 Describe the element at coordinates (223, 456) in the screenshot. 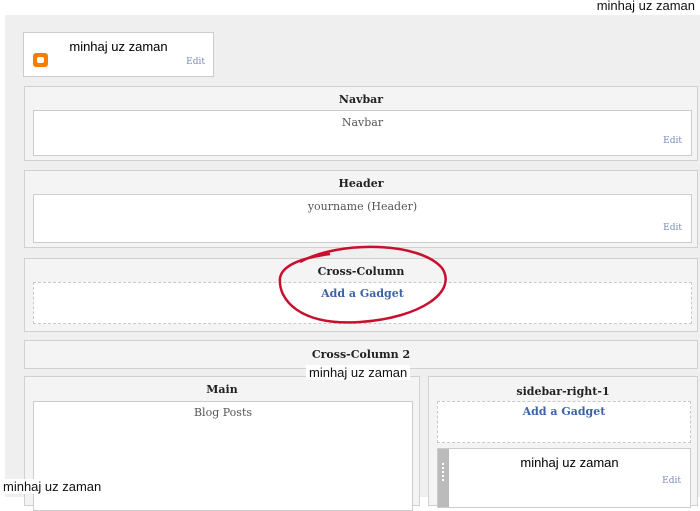

I see `blog-posts-gadget: Blog Posts` at that location.